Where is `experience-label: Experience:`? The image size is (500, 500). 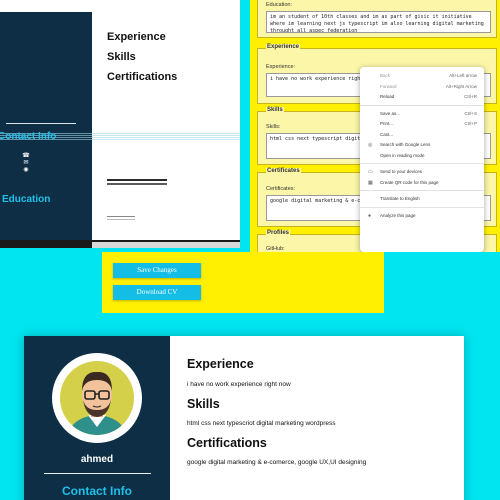
experience-label: Experience: is located at coordinates (281, 67).